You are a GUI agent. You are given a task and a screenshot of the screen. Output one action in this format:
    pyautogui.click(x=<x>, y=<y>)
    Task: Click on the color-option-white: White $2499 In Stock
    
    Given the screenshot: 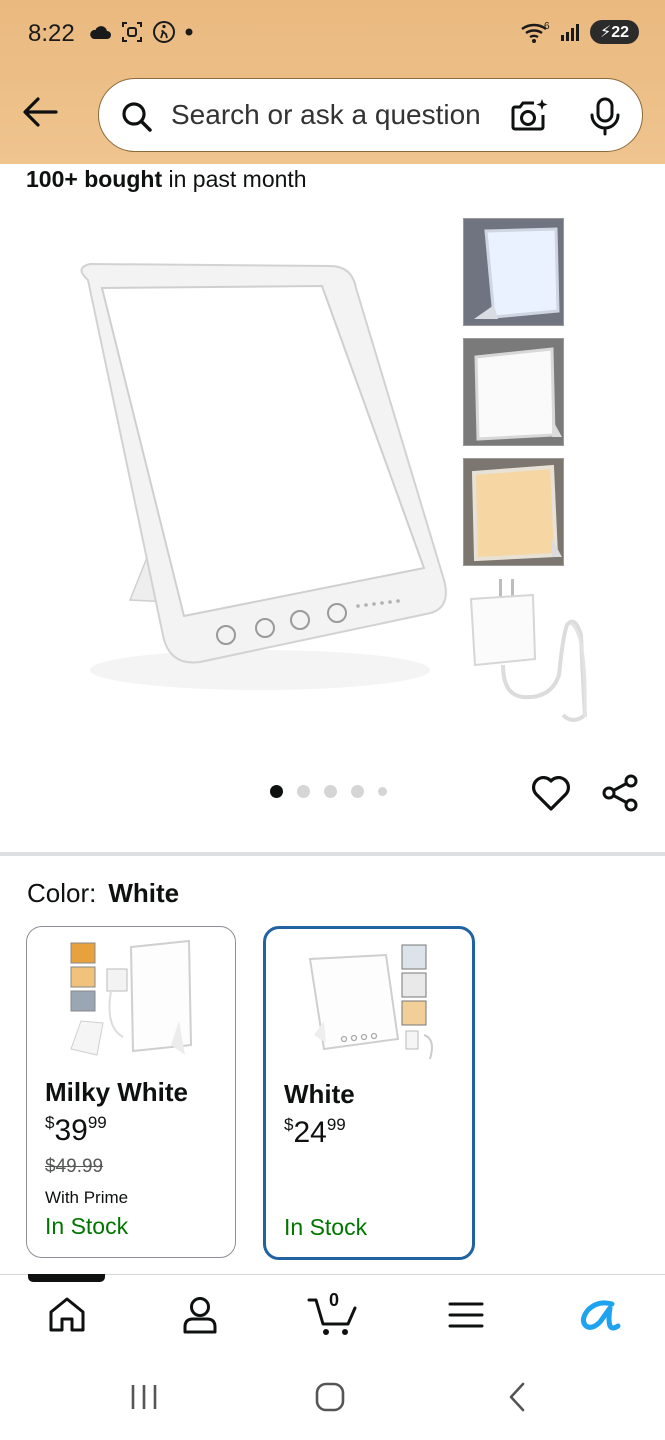 What is the action you would take?
    pyautogui.click(x=369, y=1093)
    